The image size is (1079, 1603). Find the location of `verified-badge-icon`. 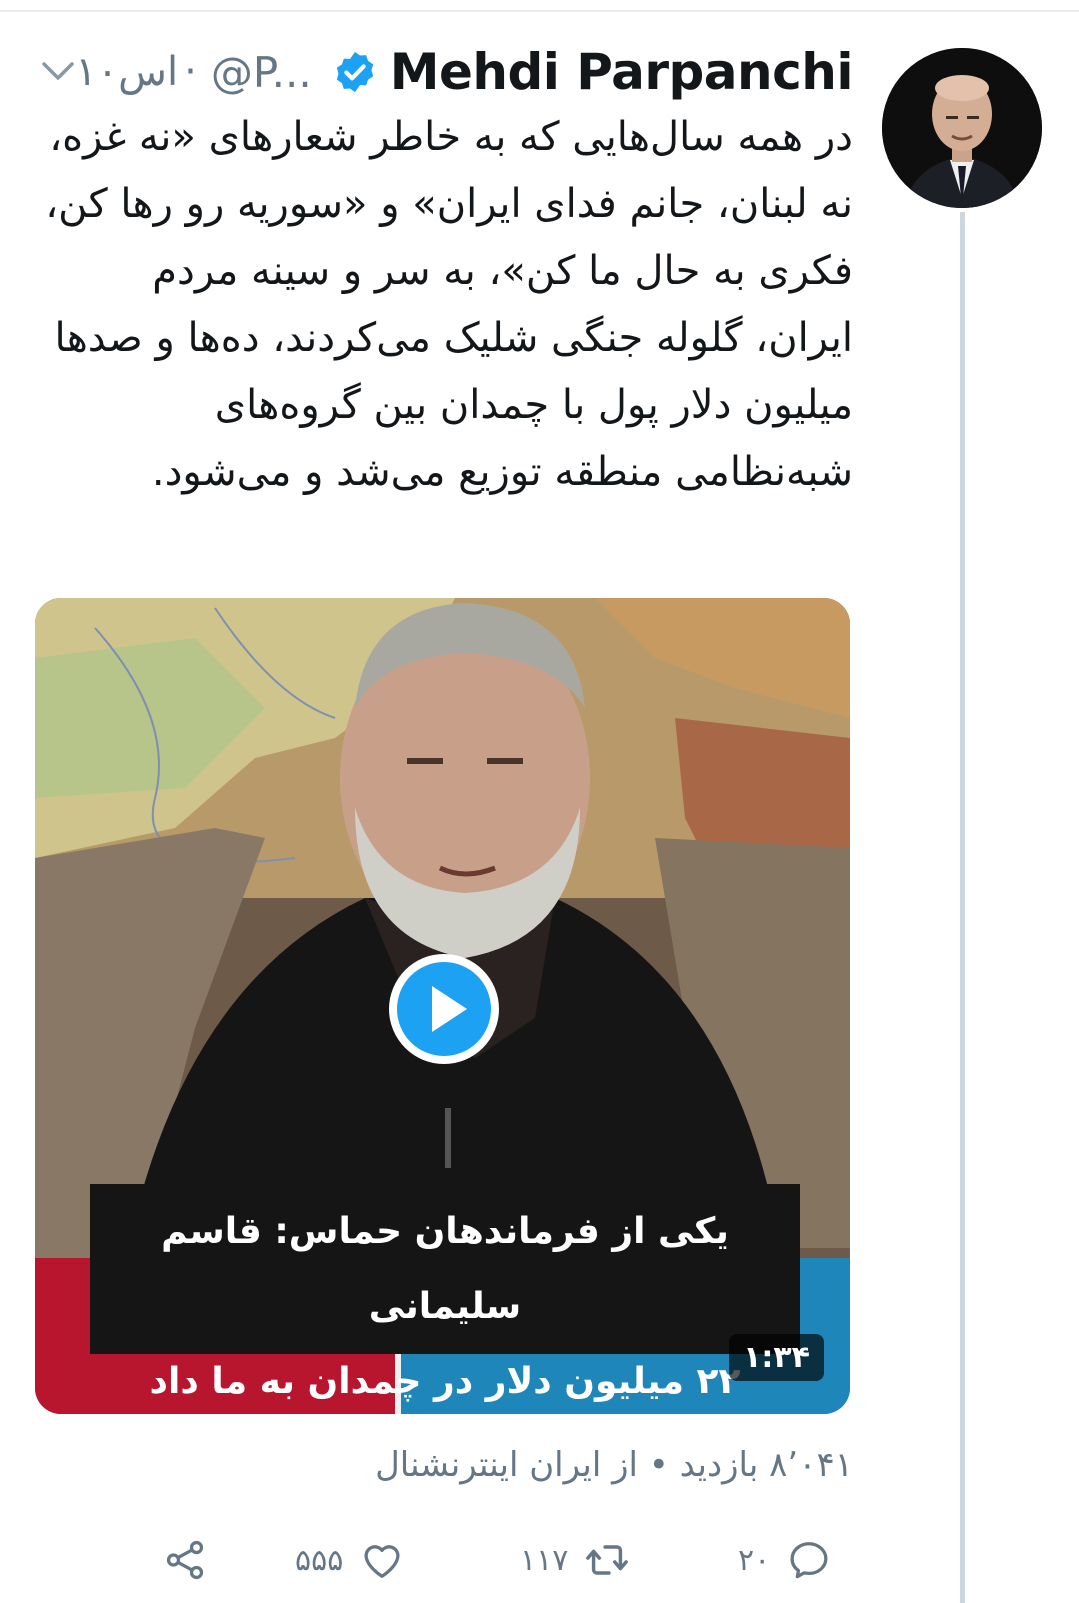

verified-badge-icon is located at coordinates (354, 72).